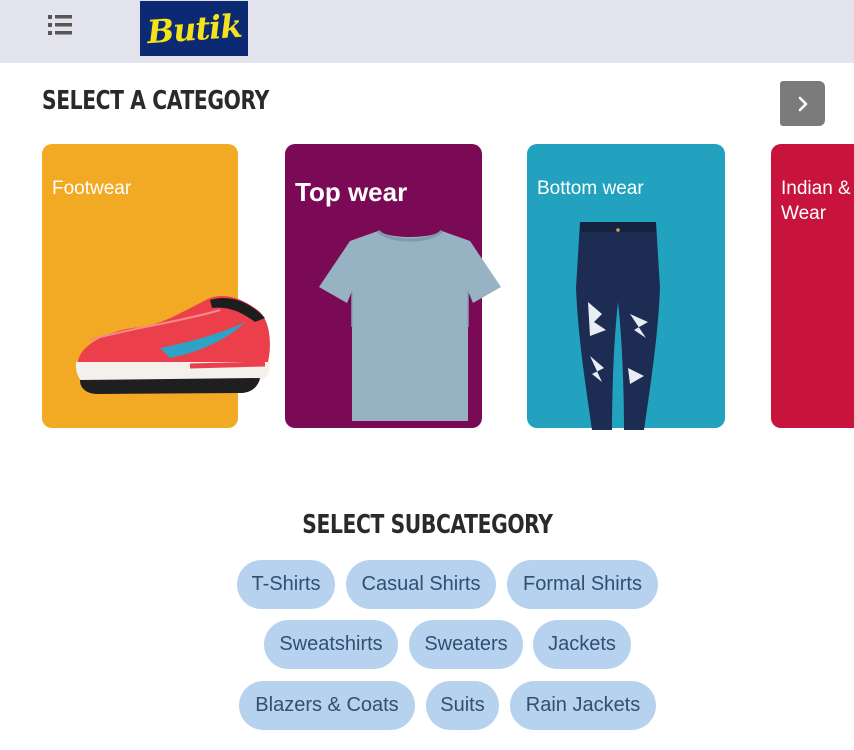 The image size is (854, 750). What do you see at coordinates (583, 705) in the screenshot?
I see `subcategory-chip-rain-jackets: Rain Jackets` at bounding box center [583, 705].